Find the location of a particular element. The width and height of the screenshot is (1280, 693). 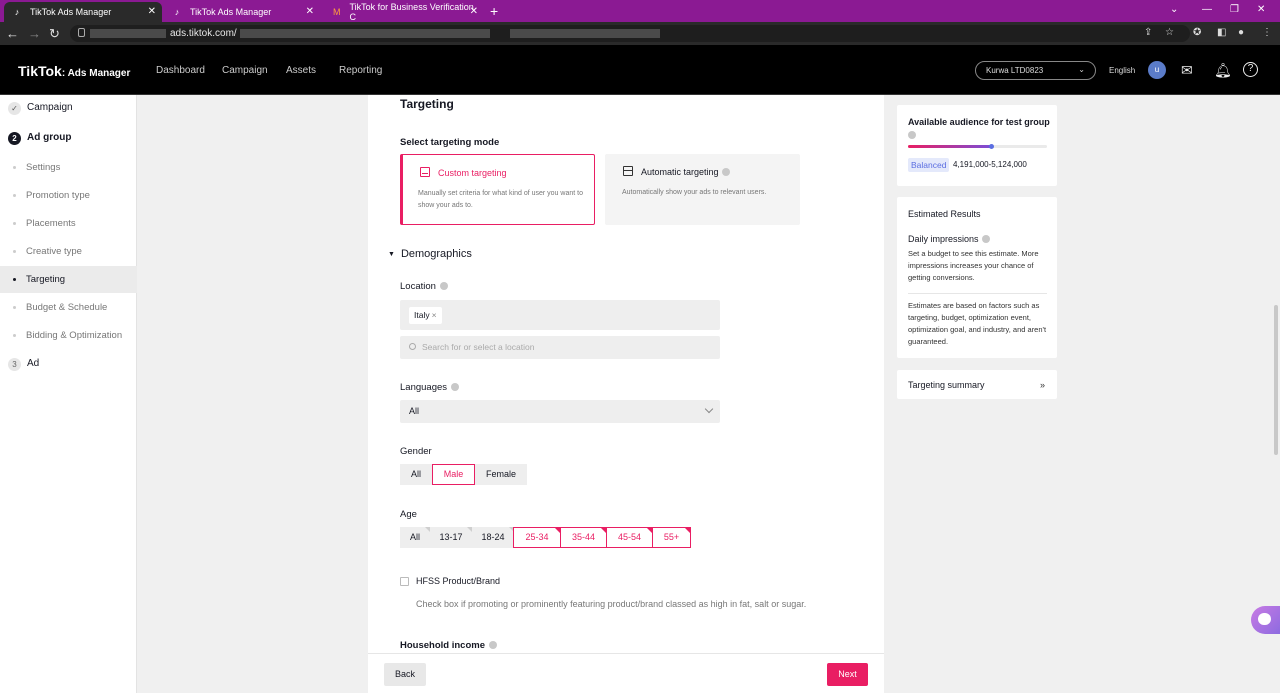

step-campaign: ✓ Campaign is located at coordinates (40, 108).